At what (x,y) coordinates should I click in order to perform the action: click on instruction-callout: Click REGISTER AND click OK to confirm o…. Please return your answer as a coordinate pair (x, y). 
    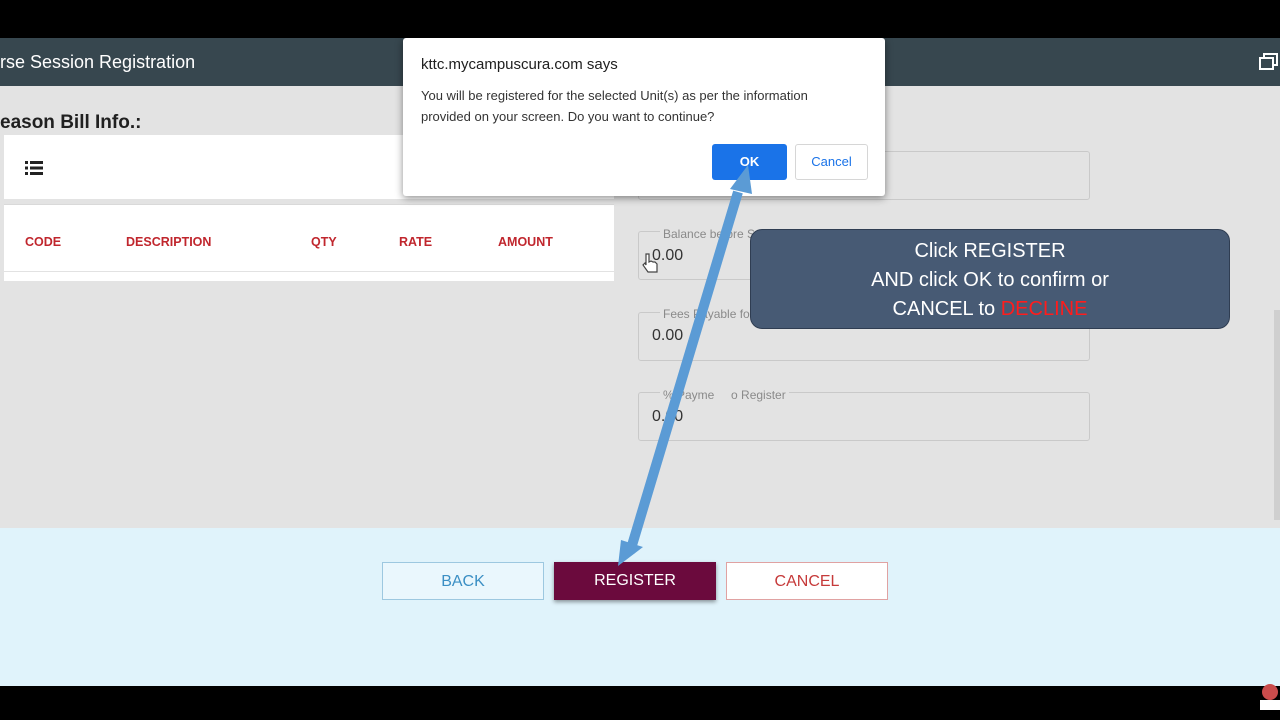
    Looking at the image, I should click on (990, 279).